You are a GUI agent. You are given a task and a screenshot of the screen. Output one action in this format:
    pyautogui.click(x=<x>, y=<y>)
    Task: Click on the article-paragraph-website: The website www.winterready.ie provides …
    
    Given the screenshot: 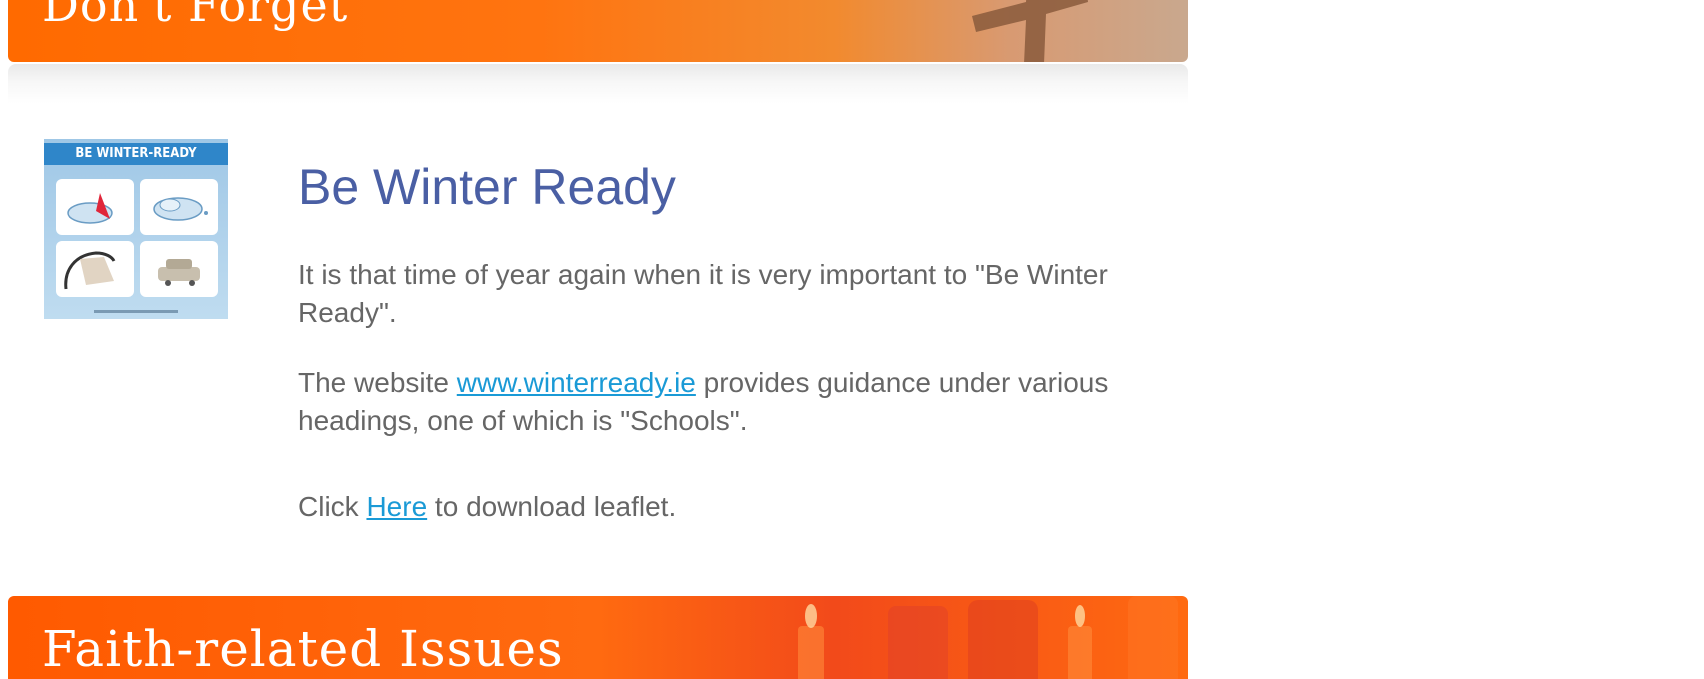 What is the action you would take?
    pyautogui.click(x=728, y=402)
    